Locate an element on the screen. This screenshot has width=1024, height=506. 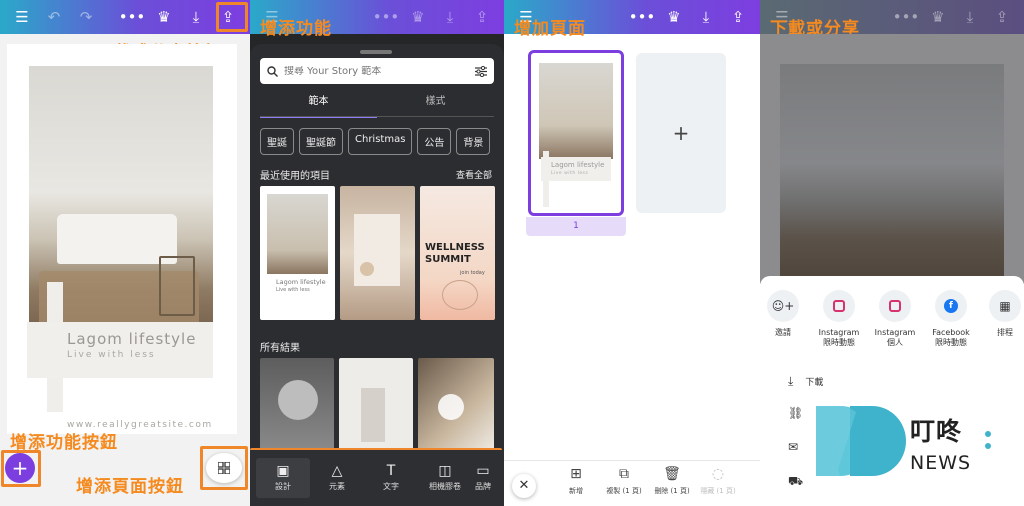
template-thumb: Lagom lifestyle Live with less is located at coordinates (297, 253).